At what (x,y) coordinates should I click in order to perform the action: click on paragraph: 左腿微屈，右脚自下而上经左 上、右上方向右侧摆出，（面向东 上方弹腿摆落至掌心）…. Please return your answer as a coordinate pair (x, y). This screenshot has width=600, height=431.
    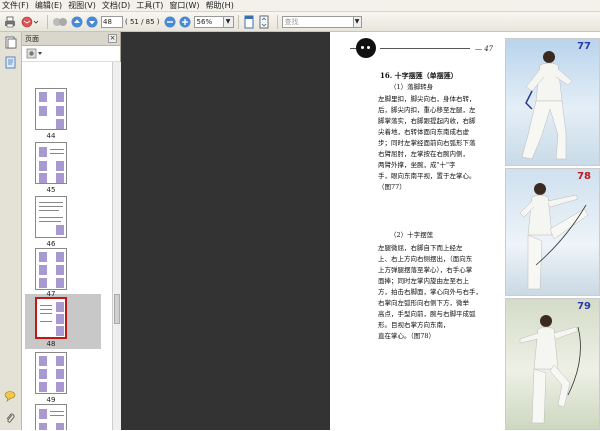
    Looking at the image, I should click on (430, 292).